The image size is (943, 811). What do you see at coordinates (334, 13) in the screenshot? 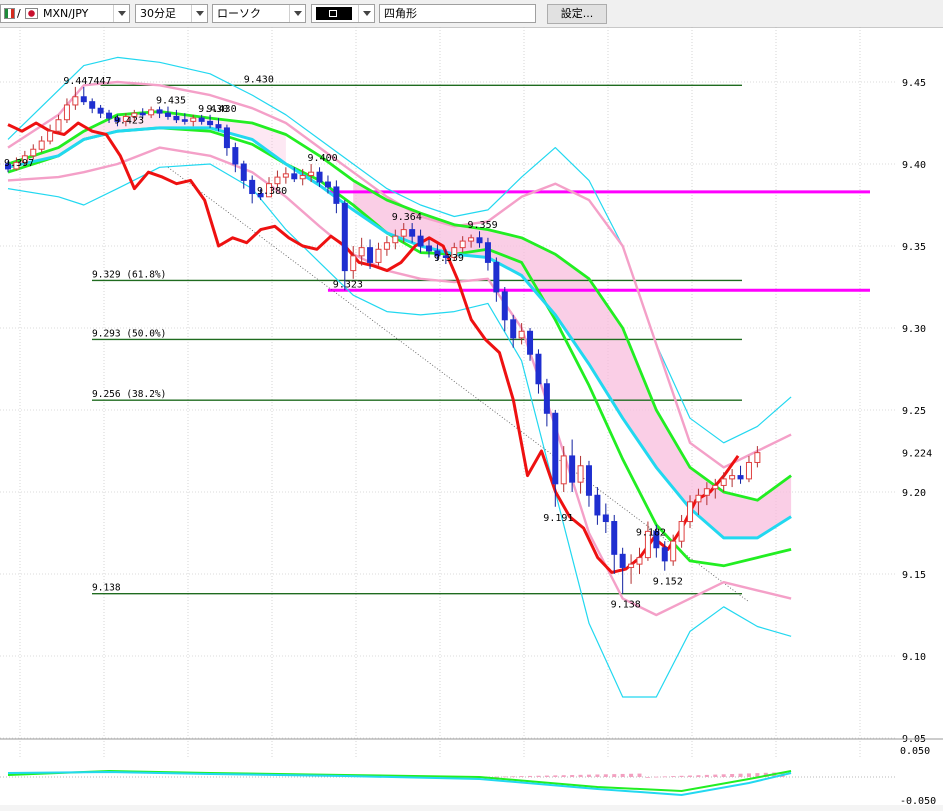
I see `drawing-tool-icon` at bounding box center [334, 13].